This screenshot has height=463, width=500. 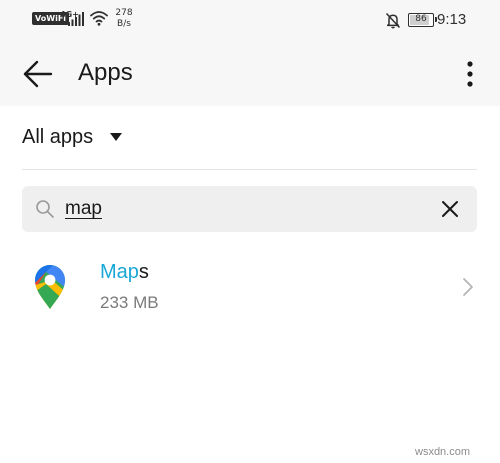 I want to click on arrow-left-icon, so click(x=38, y=74).